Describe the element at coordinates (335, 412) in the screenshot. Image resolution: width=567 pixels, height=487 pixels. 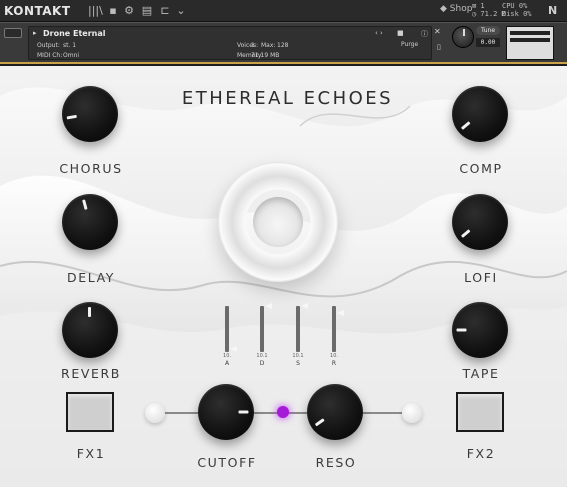
I see `reso-knob` at that location.